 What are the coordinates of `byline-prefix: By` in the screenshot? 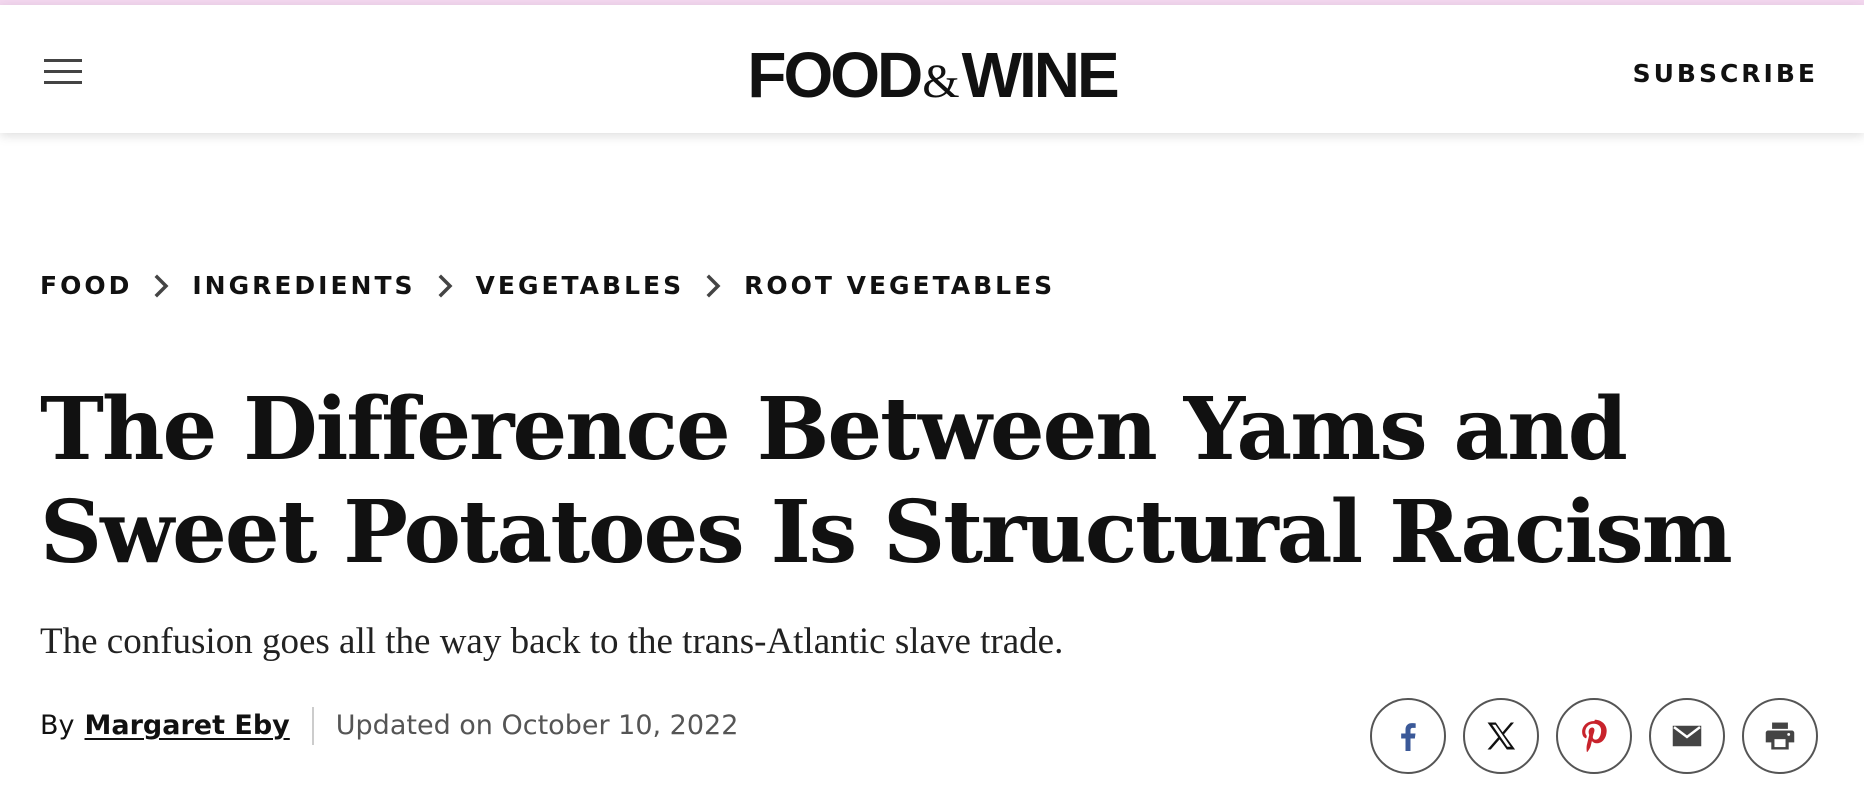 It's located at (57, 725).